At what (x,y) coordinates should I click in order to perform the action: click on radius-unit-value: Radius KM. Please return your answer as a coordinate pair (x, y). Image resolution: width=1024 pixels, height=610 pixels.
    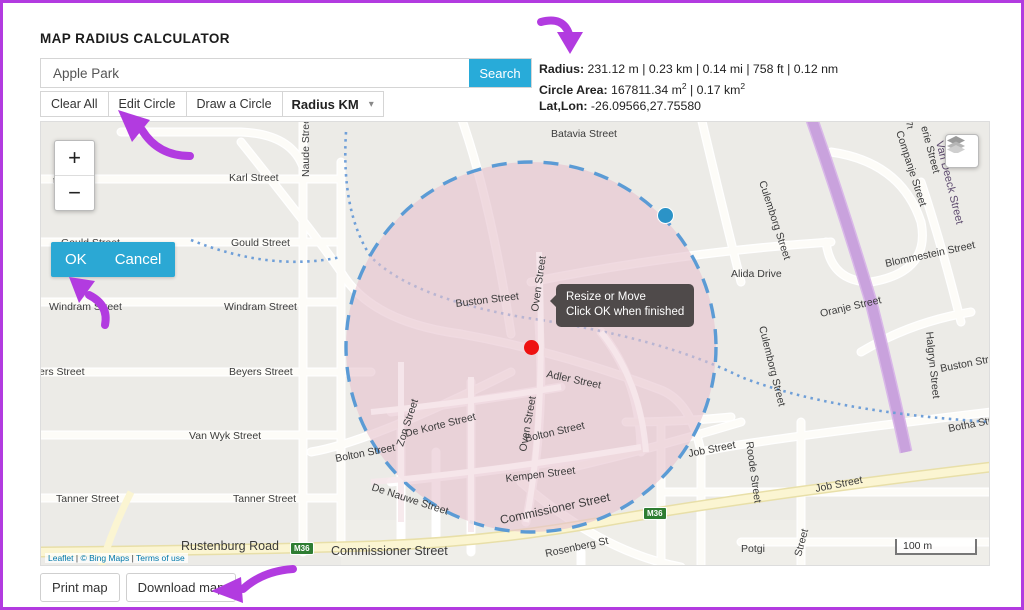
    Looking at the image, I should click on (325, 104).